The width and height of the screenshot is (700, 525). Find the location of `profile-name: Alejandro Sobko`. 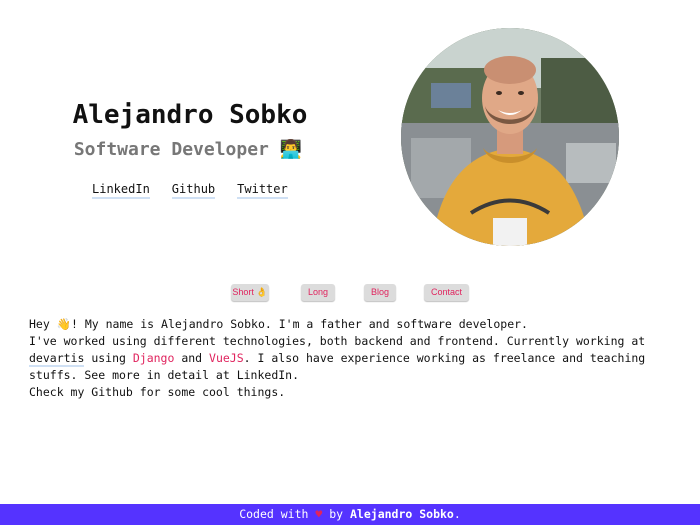

profile-name: Alejandro Sobko is located at coordinates (190, 115).